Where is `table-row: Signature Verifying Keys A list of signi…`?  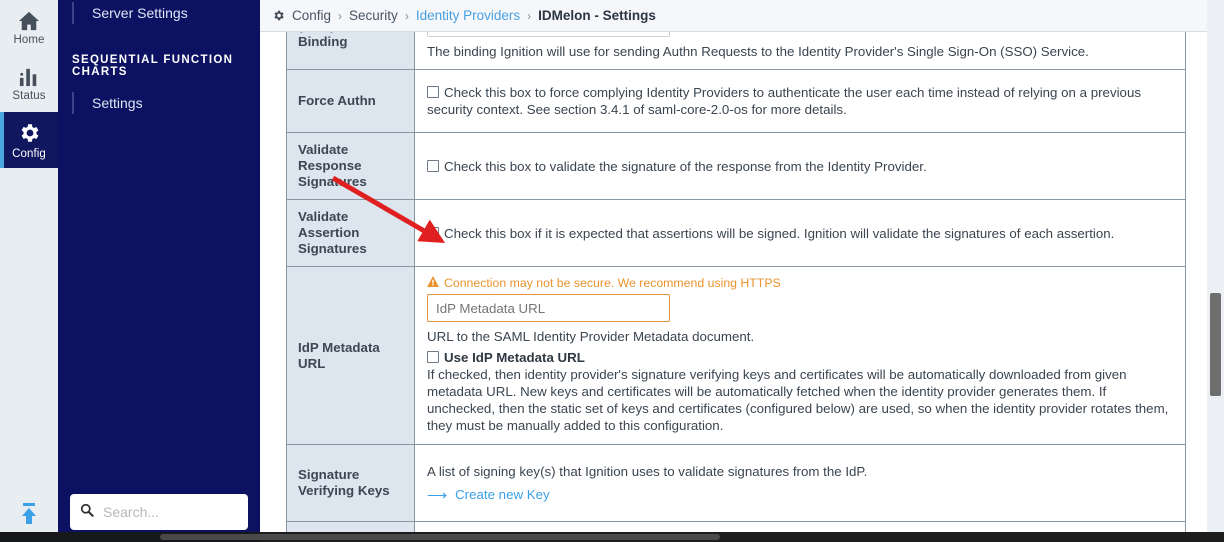
table-row: Signature Verifying Keys A list of signi… is located at coordinates (736, 483).